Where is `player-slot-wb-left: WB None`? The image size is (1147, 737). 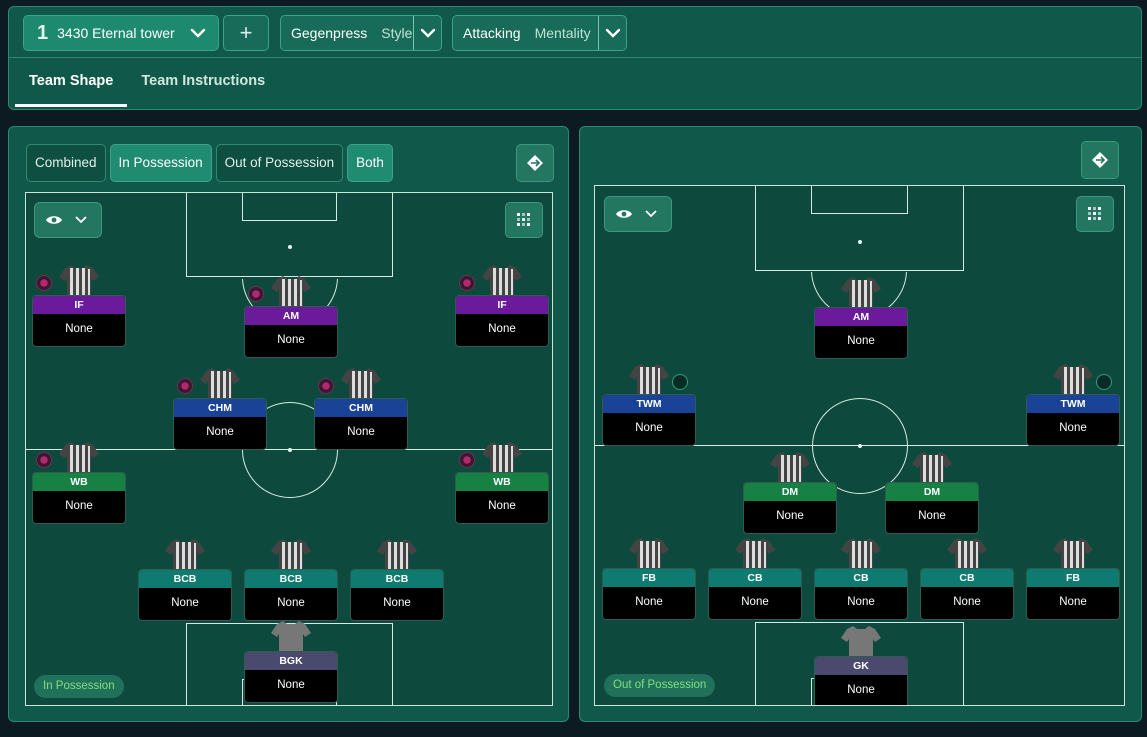 player-slot-wb-left: WB None is located at coordinates (79, 483).